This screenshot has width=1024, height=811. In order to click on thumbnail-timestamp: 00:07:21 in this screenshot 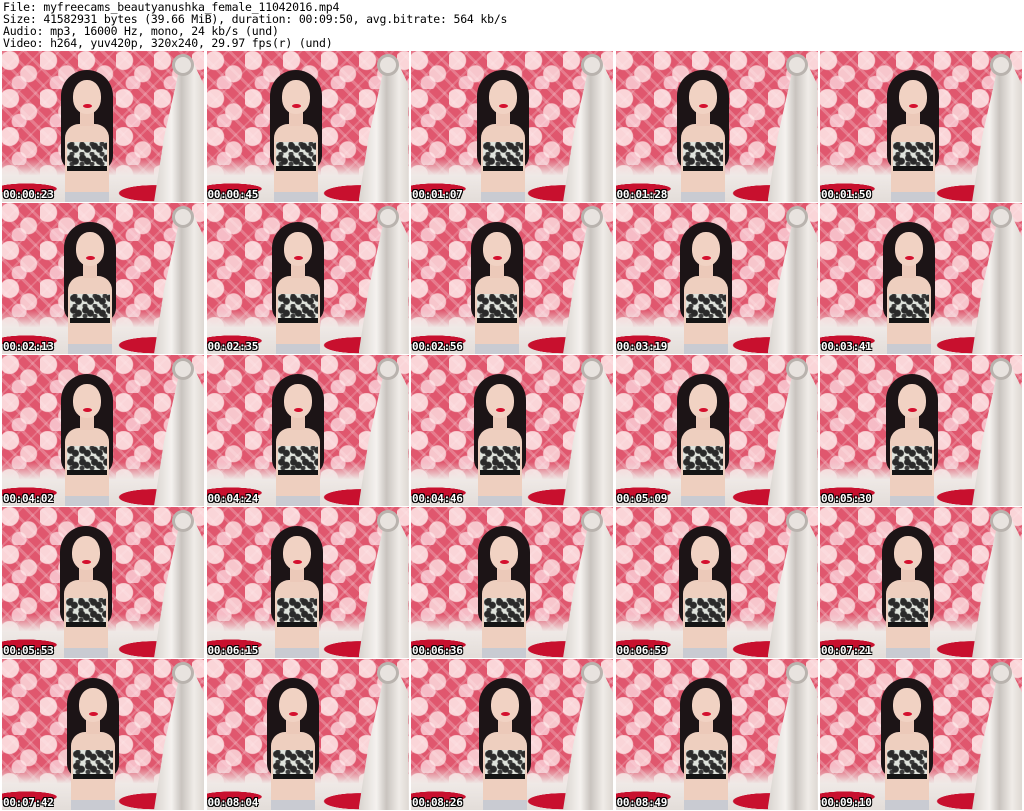, I will do `click(846, 650)`.